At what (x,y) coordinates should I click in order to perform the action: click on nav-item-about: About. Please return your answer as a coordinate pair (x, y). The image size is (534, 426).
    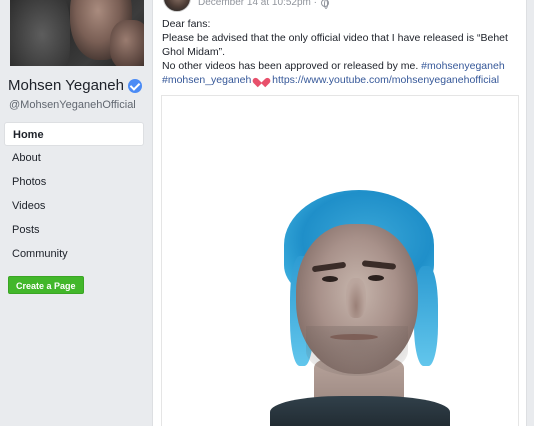
    Looking at the image, I should click on (74, 158).